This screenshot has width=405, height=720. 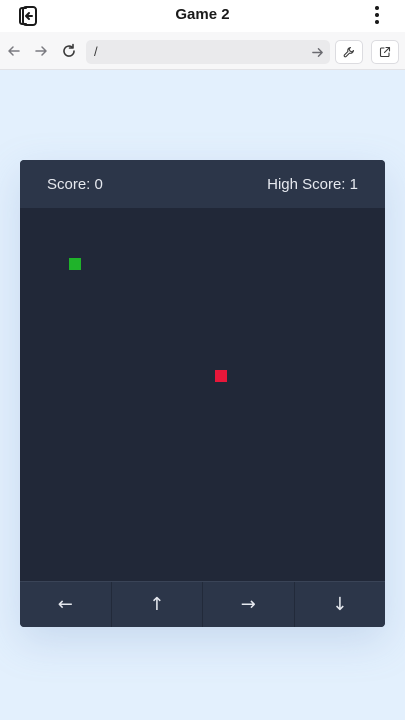 I want to click on browser-toolbar: /, so click(x=202, y=51).